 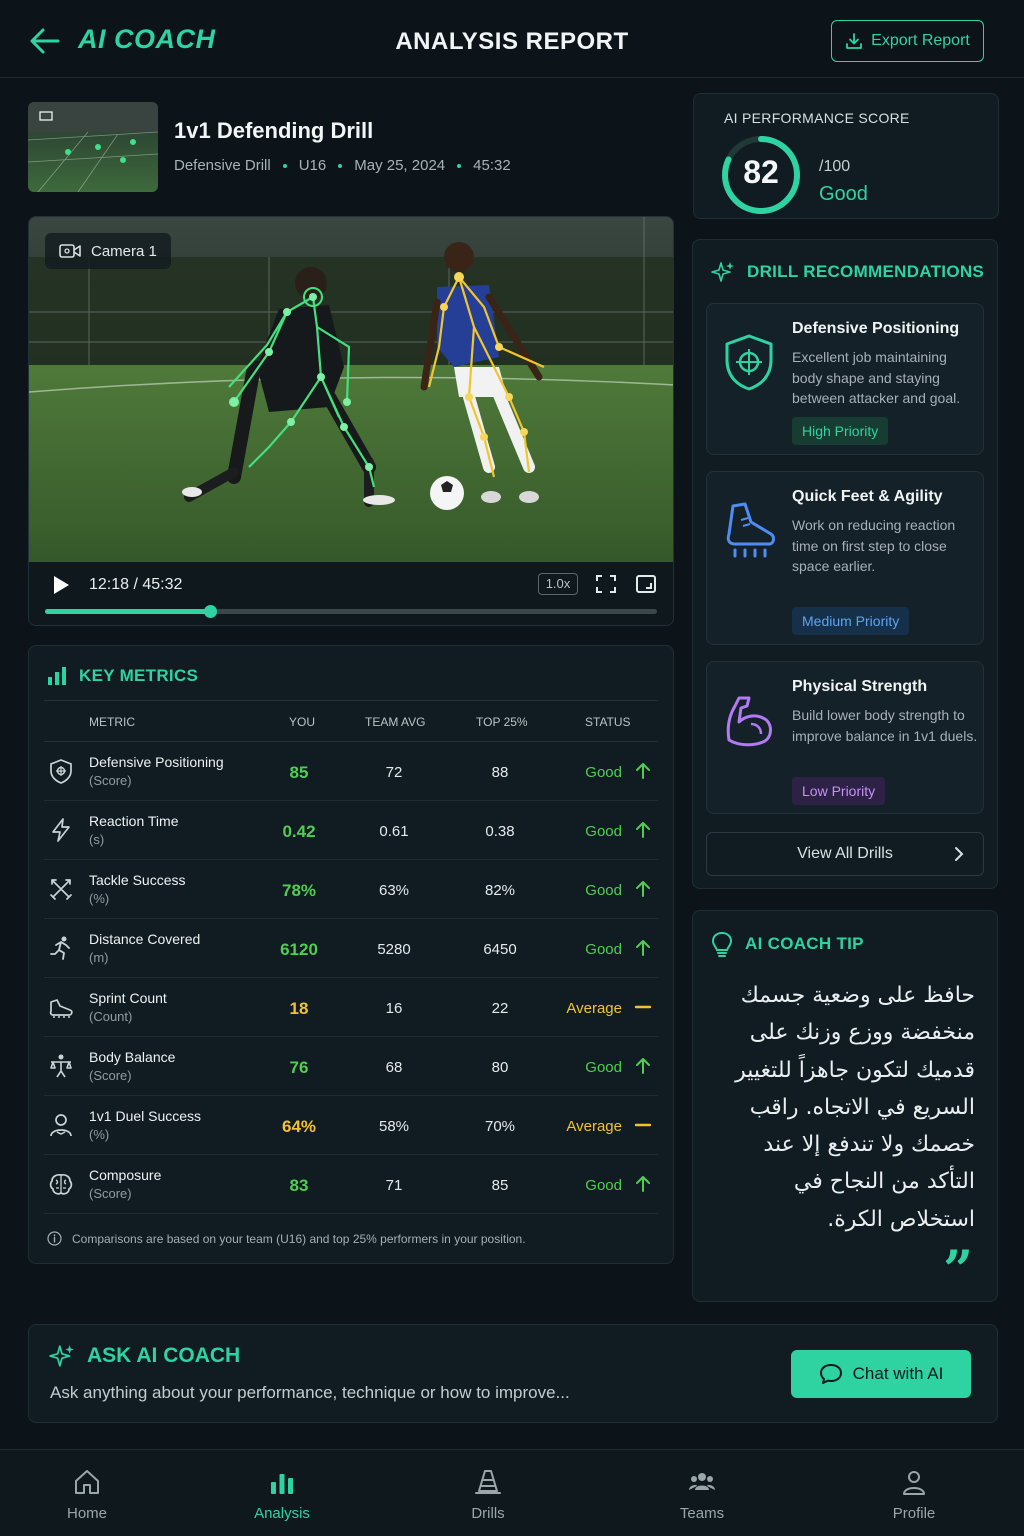 I want to click on metric-name: Defensive Positioning, so click(x=156, y=762).